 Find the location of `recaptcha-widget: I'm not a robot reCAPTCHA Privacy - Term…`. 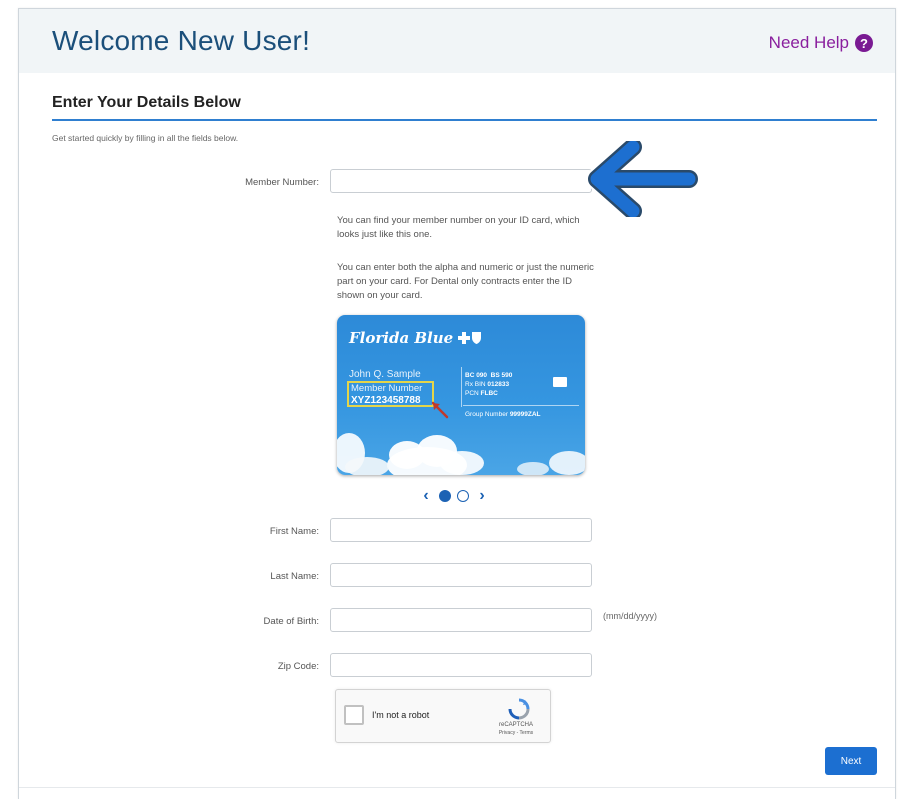

recaptcha-widget: I'm not a robot reCAPTCHA Privacy - Term… is located at coordinates (443, 716).